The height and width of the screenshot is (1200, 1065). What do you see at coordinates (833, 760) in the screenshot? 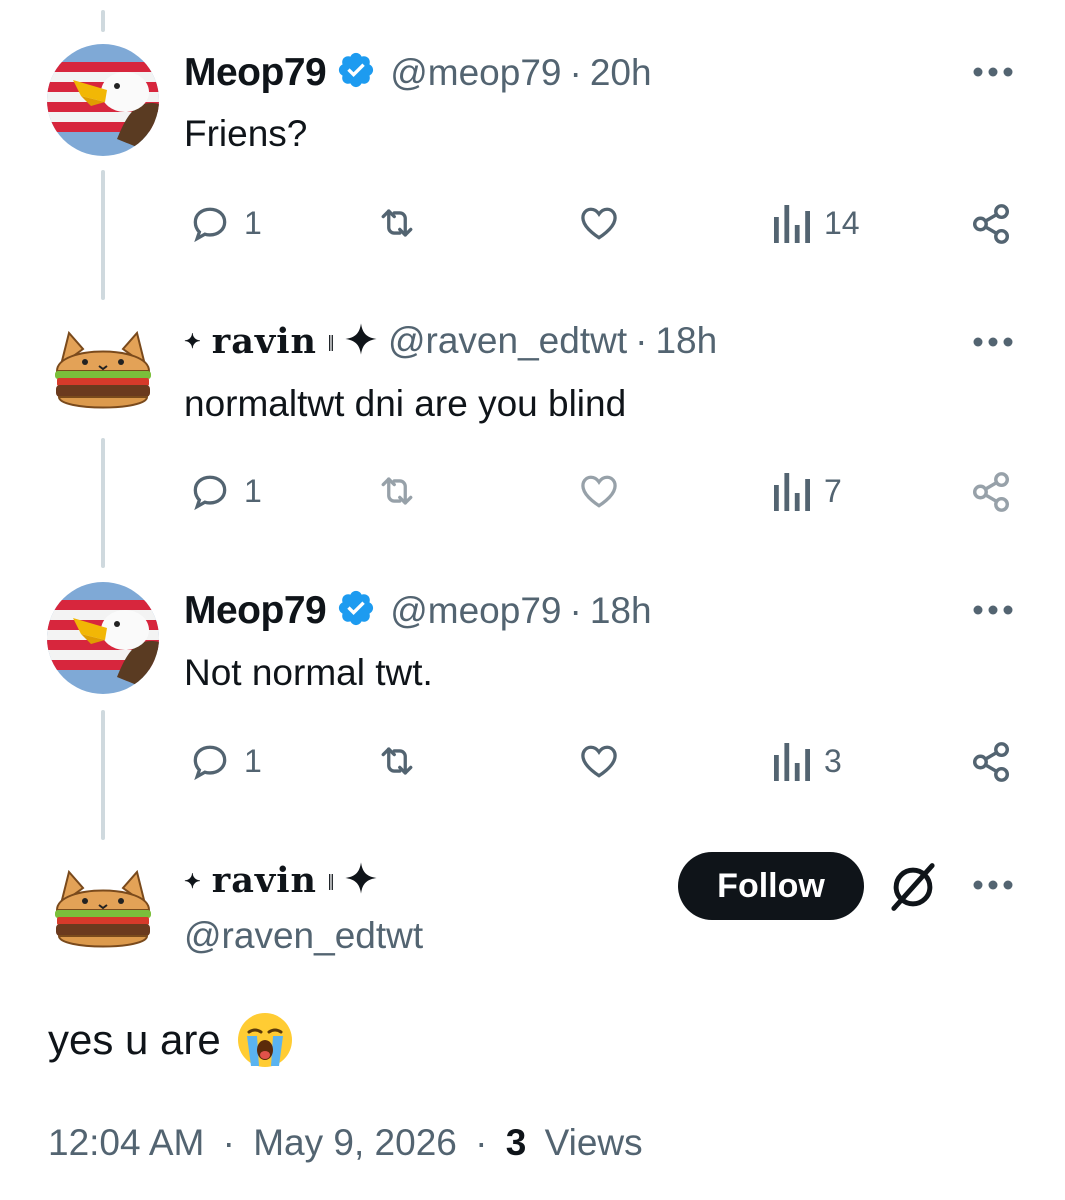
I see `view-count: 3` at bounding box center [833, 760].